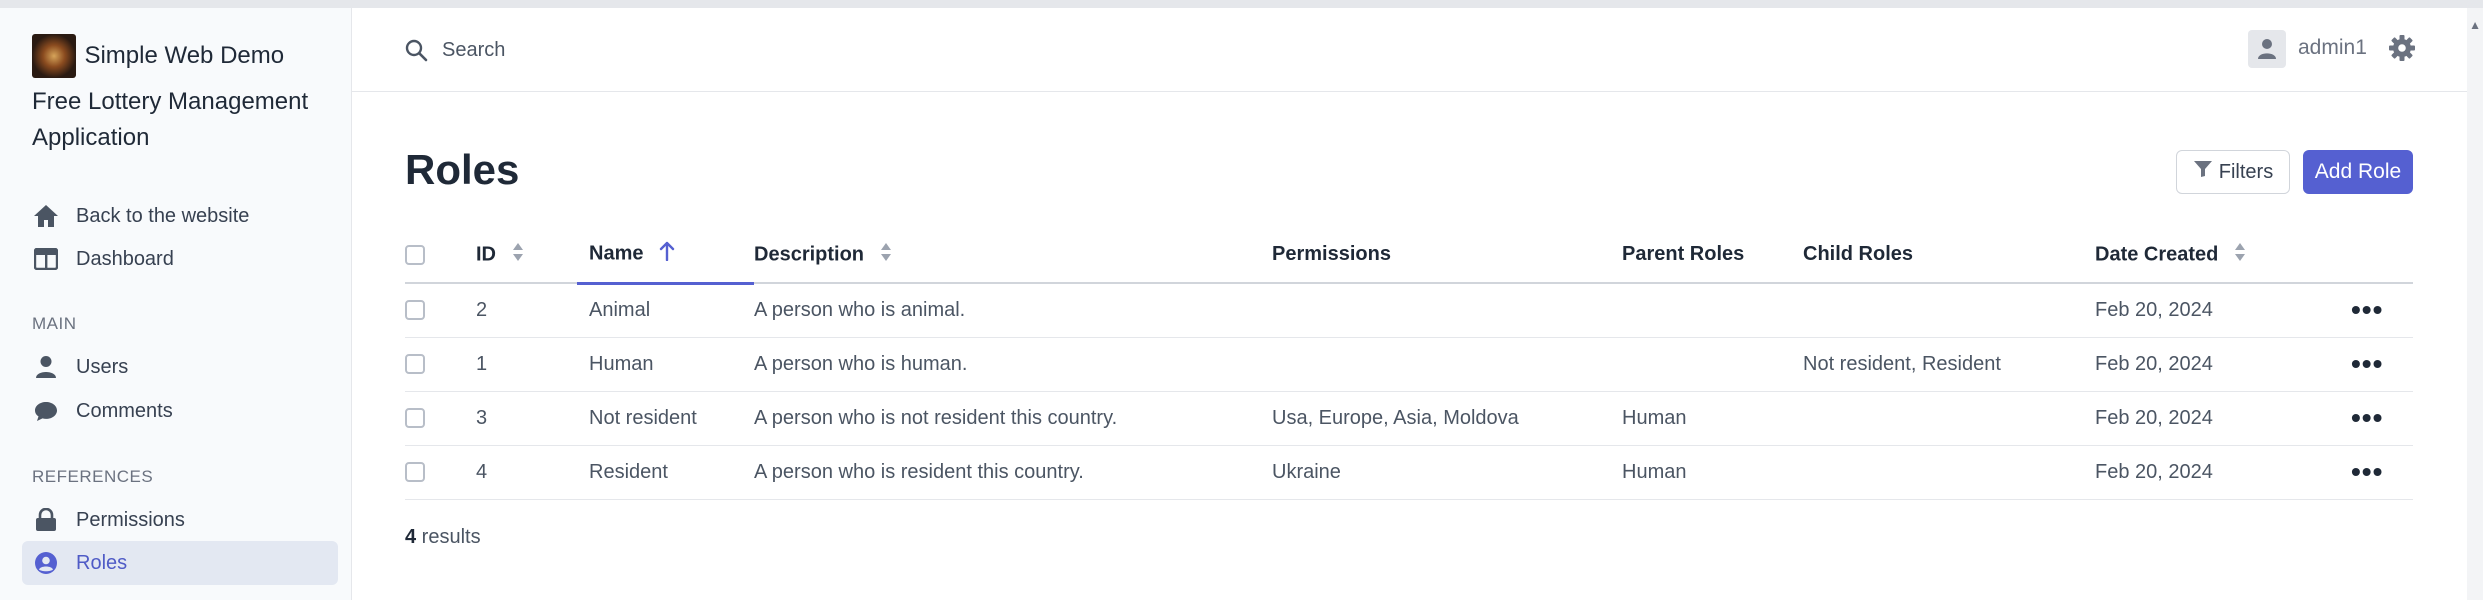  I want to click on window-top-strip, so click(1241, 4).